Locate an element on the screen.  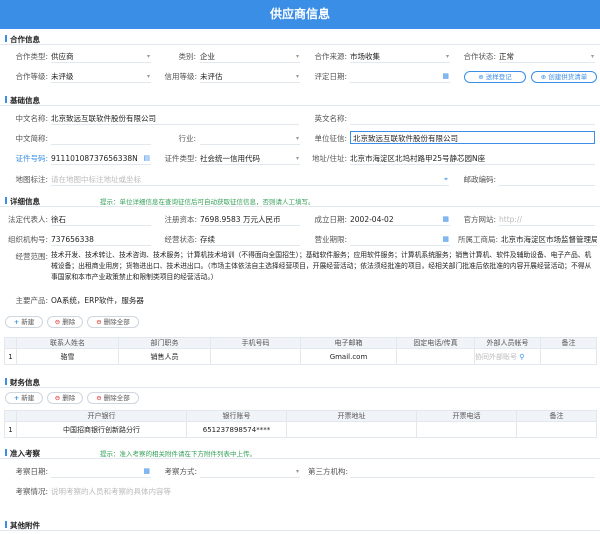
contact-name-cell: 骆雪 is located at coordinates (67, 356).